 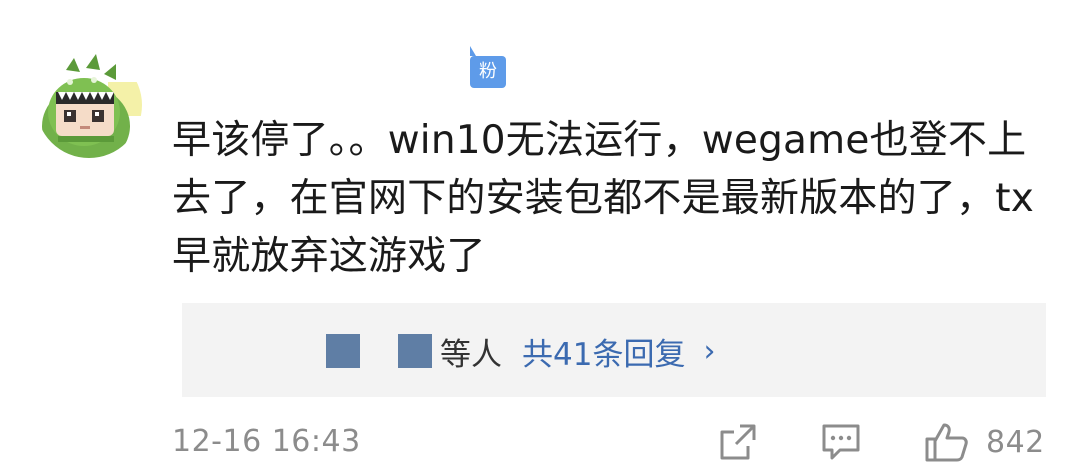 I want to click on comment-icon, so click(x=841, y=442).